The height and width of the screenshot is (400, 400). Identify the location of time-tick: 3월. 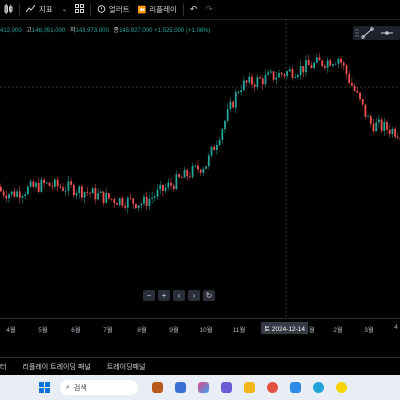
(369, 330).